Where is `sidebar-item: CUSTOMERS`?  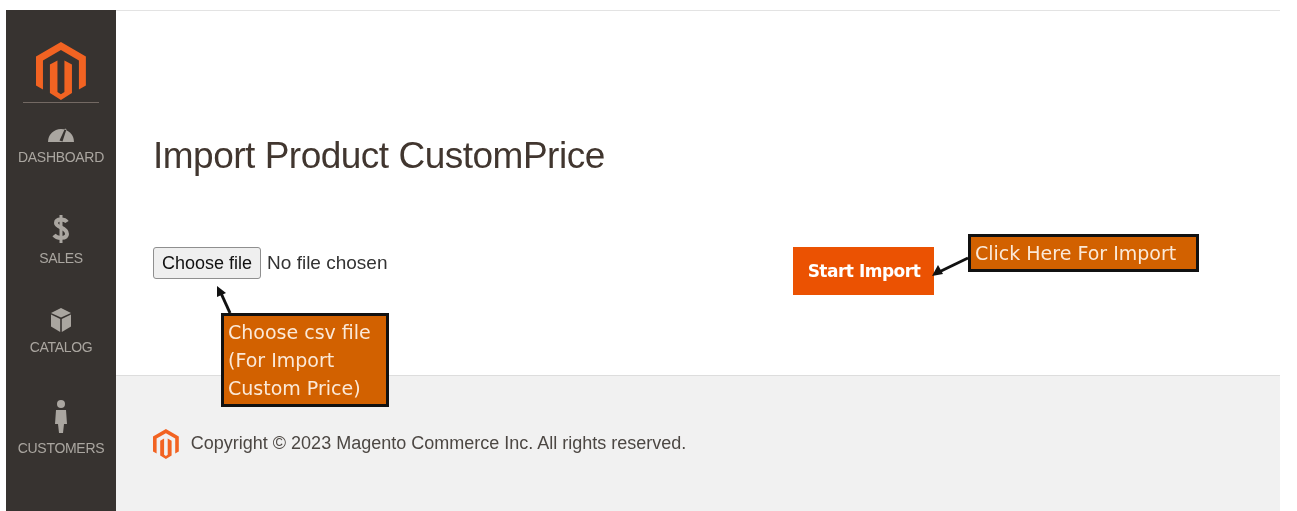 sidebar-item: CUSTOMERS is located at coordinates (61, 446).